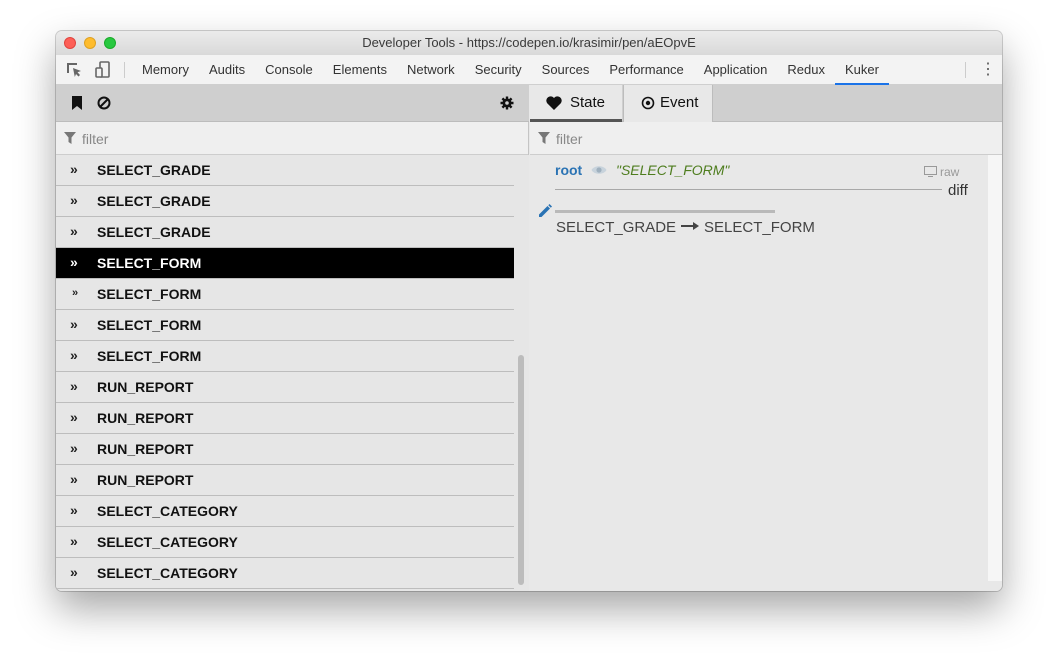  Describe the element at coordinates (104, 103) in the screenshot. I see `clear-icon` at that location.